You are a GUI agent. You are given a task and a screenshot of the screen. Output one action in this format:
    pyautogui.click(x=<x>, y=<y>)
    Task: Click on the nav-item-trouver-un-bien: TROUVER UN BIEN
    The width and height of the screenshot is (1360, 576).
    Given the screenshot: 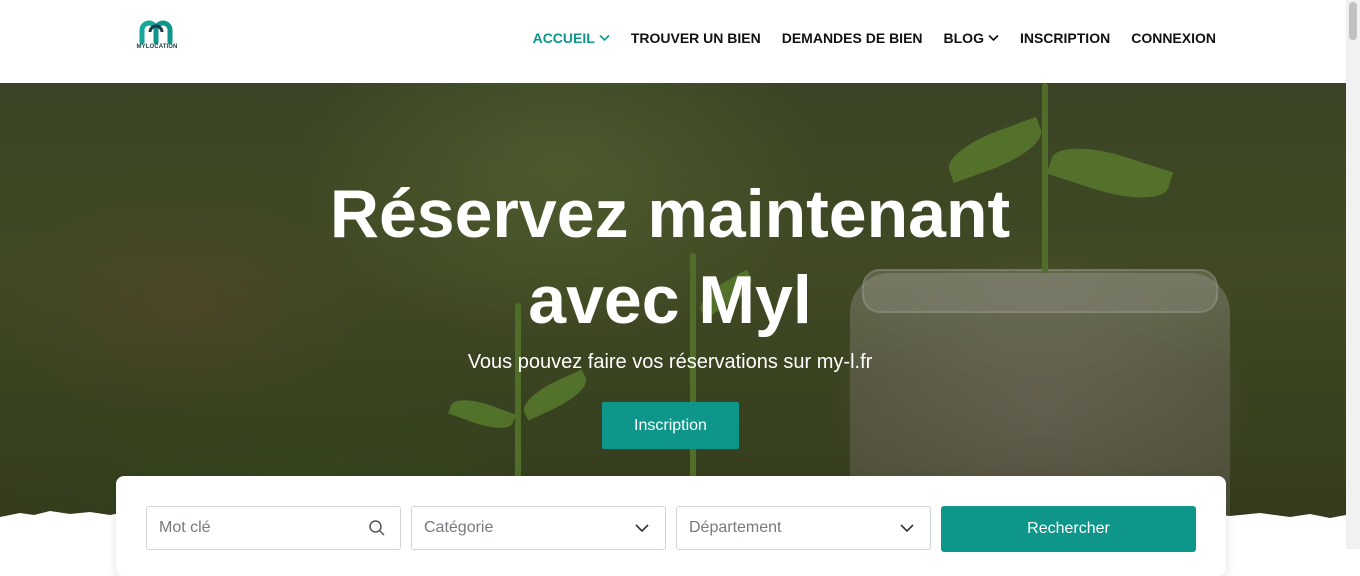 What is the action you would take?
    pyautogui.click(x=696, y=38)
    